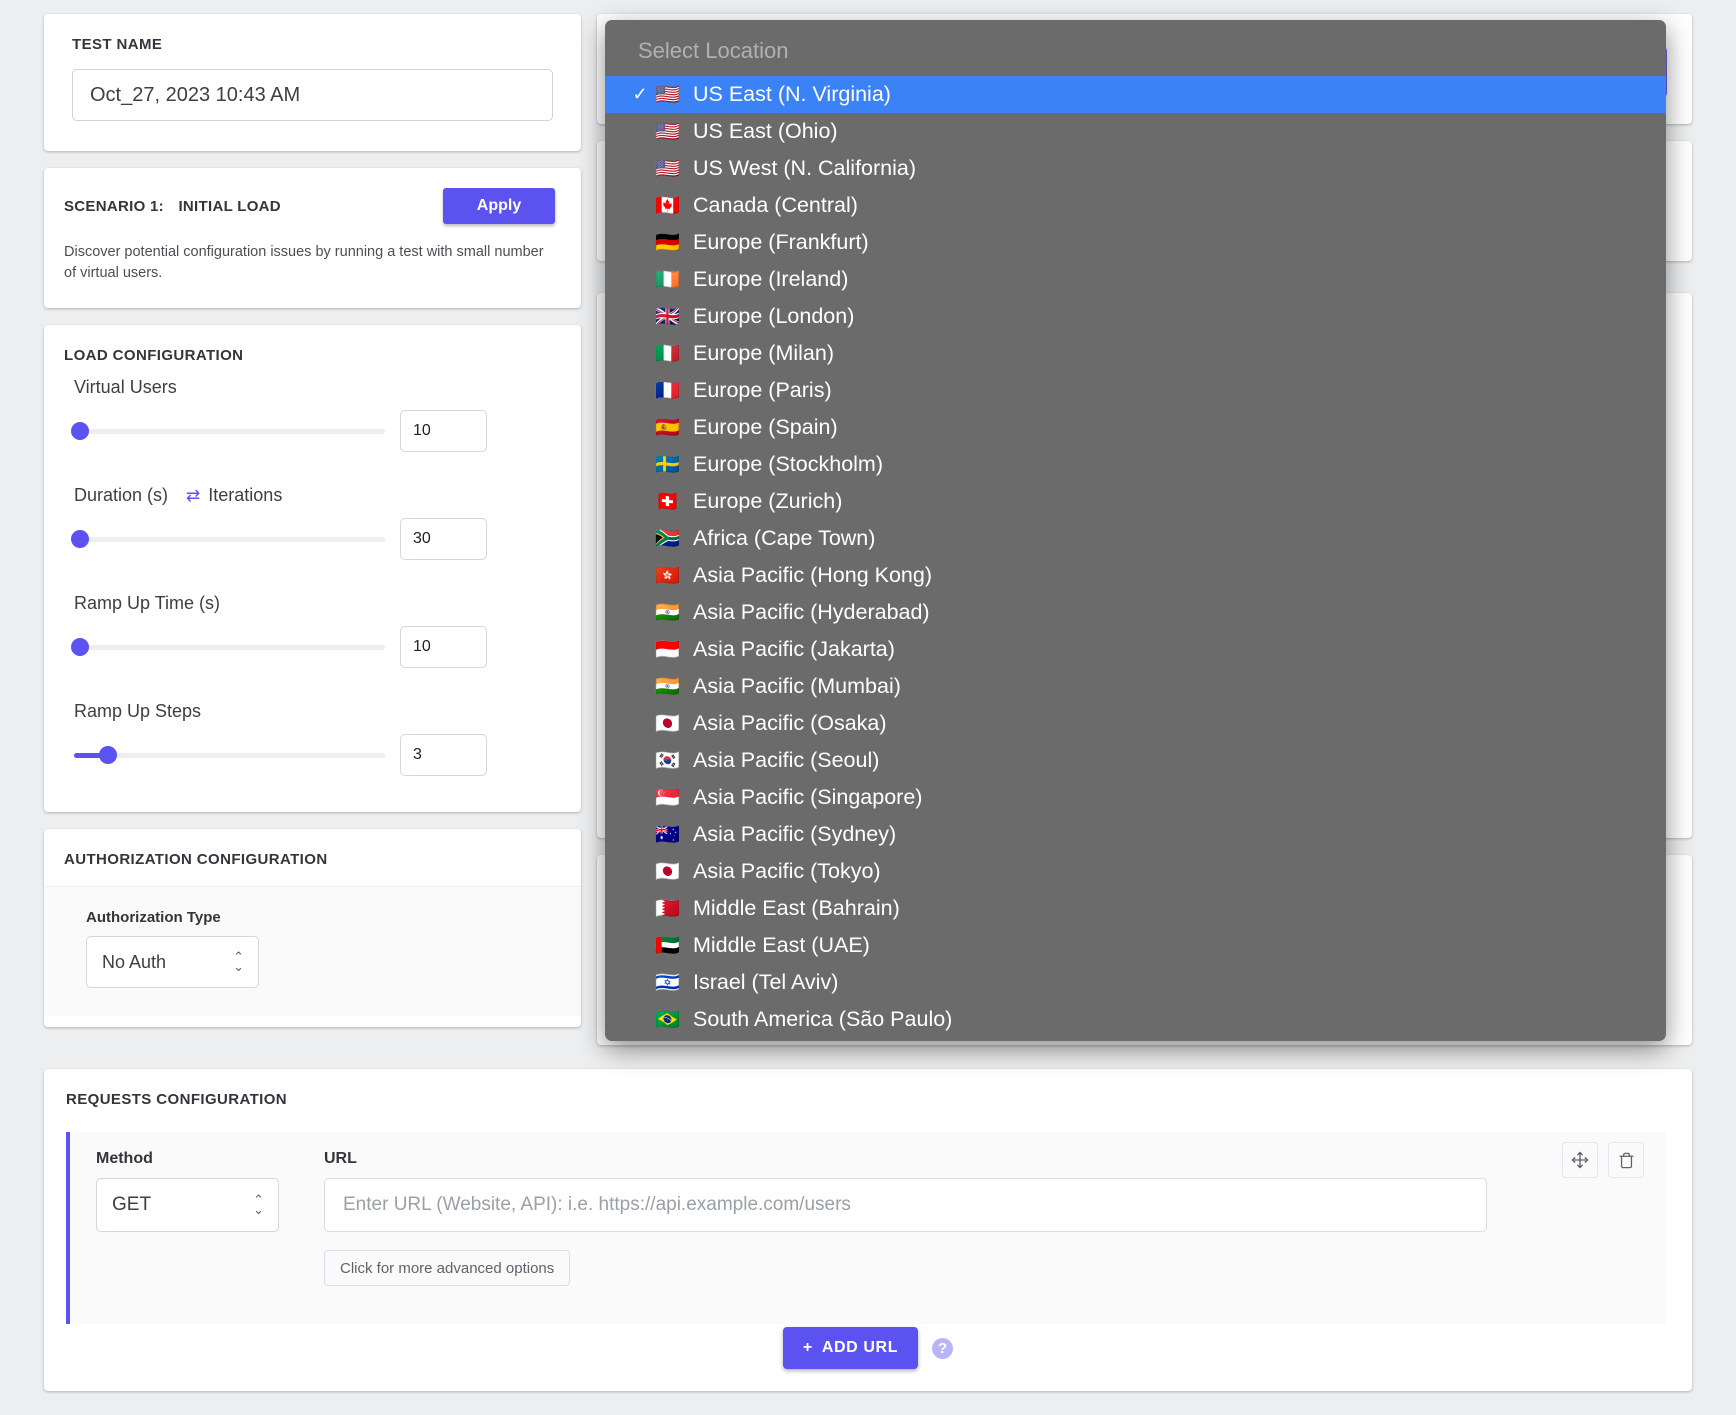 This screenshot has height=1415, width=1736. Describe the element at coordinates (1626, 1160) in the screenshot. I see `trash-icon` at that location.